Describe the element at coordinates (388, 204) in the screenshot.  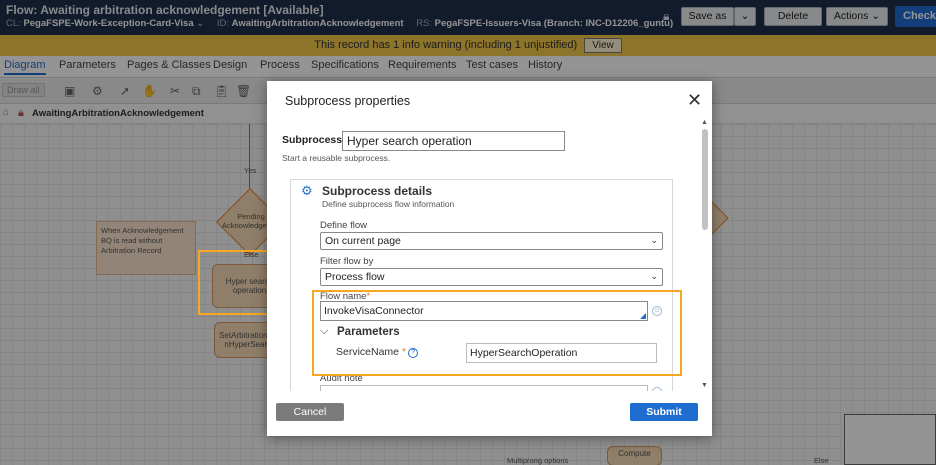
I see `section-subtitle: Define subprocess flow information` at that location.